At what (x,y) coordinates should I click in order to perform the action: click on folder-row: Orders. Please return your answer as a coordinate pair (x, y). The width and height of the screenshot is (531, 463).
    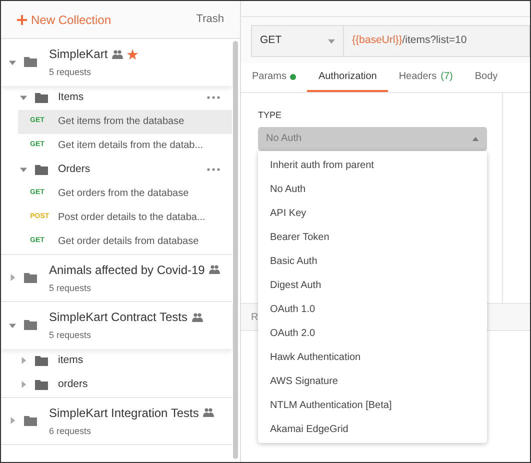
    Looking at the image, I should click on (116, 170).